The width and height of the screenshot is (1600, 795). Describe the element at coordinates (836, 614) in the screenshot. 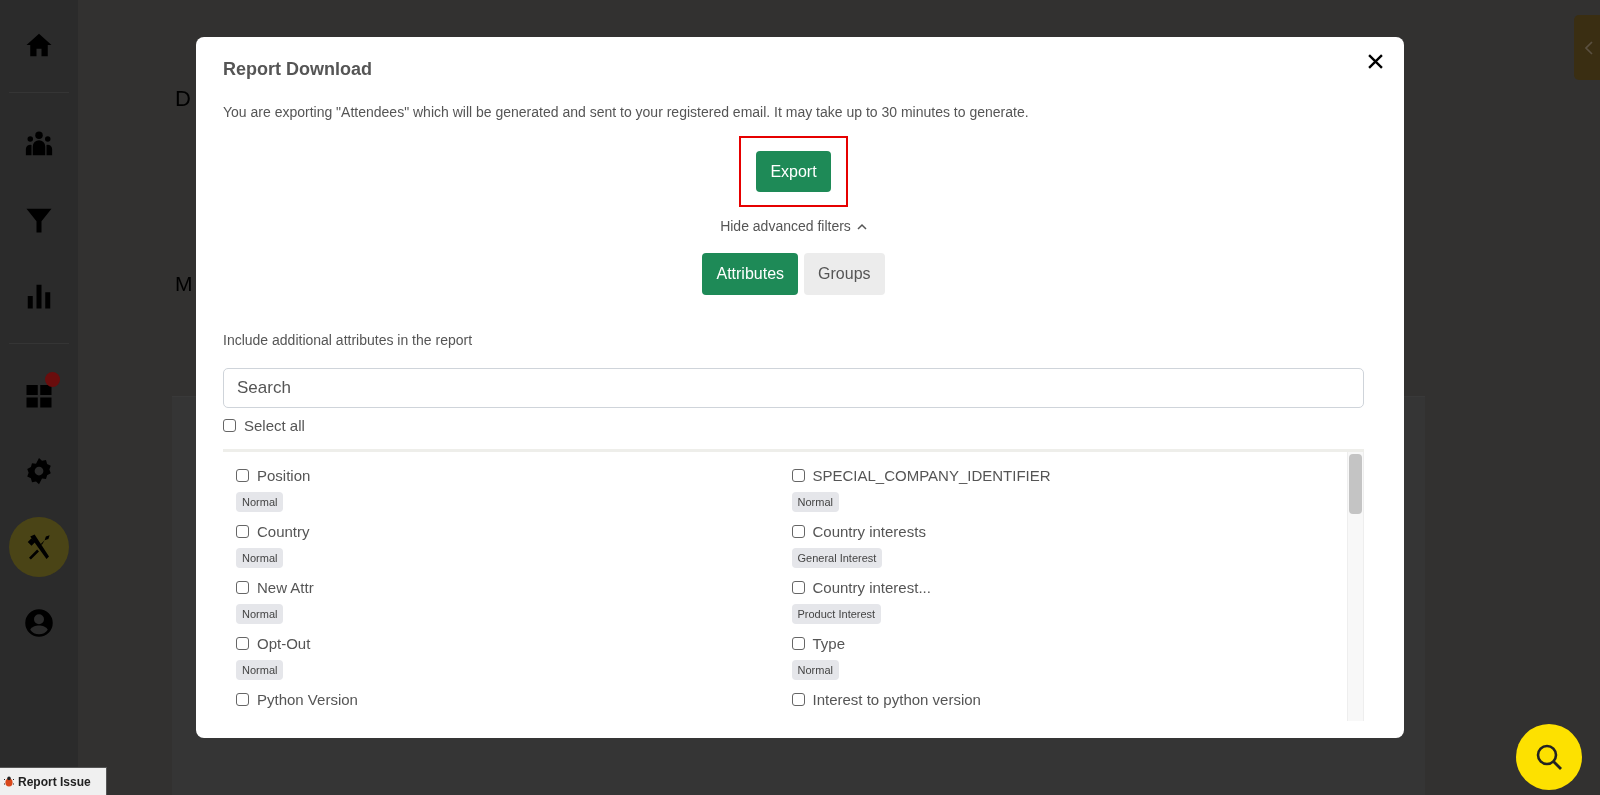

I see `attribute-tag: Product Interest` at that location.